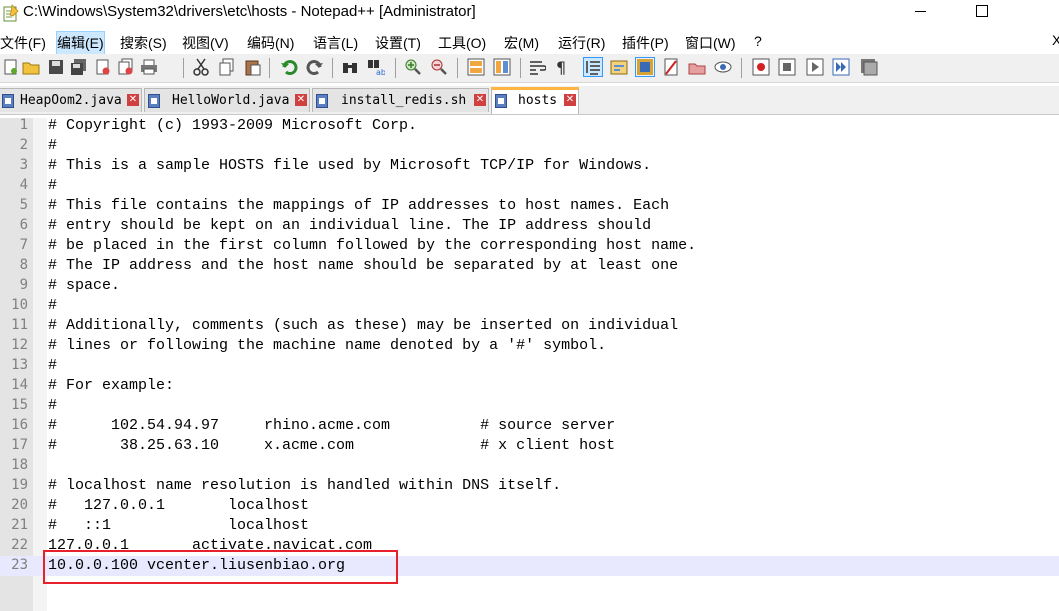 Image resolution: width=1059 pixels, height=611 pixels. What do you see at coordinates (178, 505) in the screenshot?
I see `code-text: # 127.0.0.1 localhost` at bounding box center [178, 505].